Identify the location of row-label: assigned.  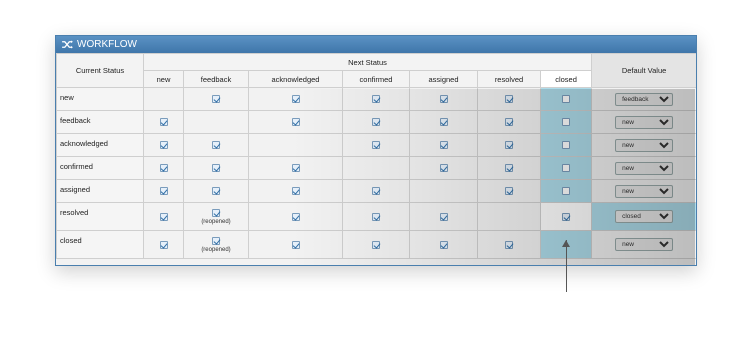
(100, 191).